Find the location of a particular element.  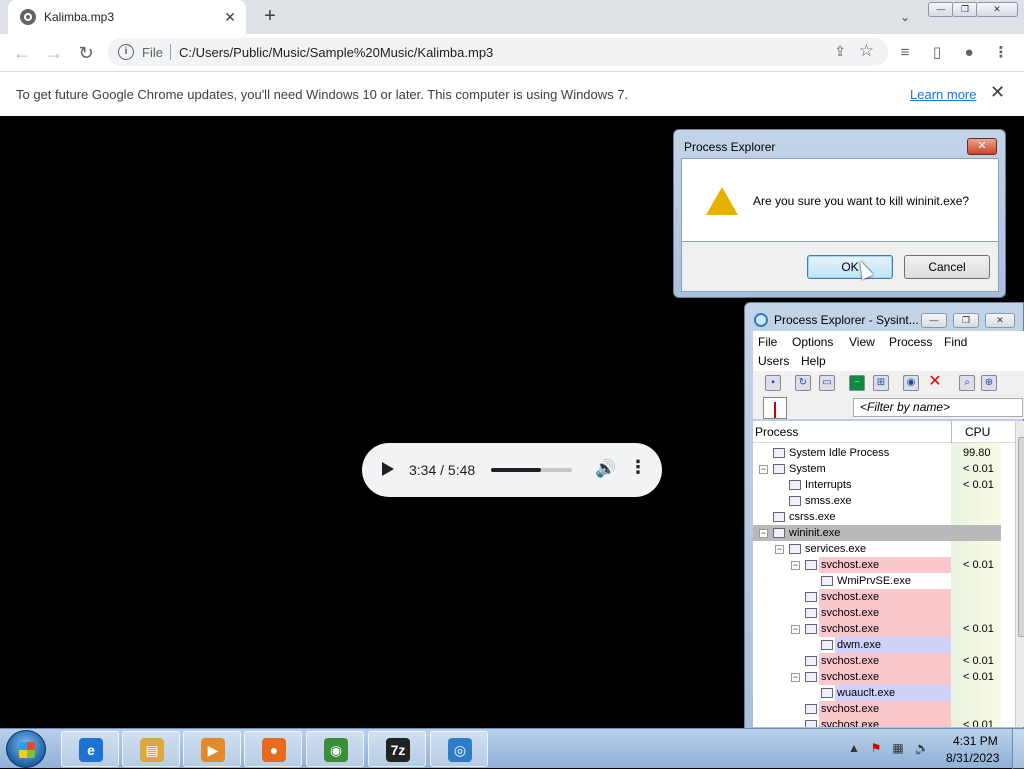

system-info-icon: ~ is located at coordinates (857, 383).